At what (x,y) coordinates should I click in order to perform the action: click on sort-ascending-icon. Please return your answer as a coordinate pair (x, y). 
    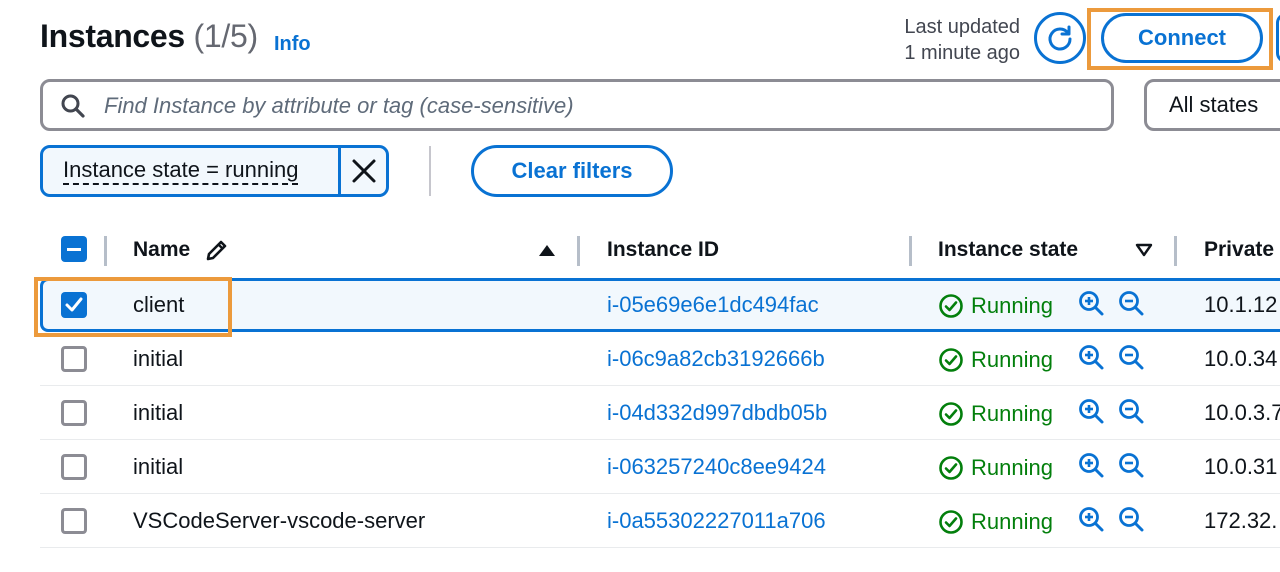
    Looking at the image, I should click on (547, 250).